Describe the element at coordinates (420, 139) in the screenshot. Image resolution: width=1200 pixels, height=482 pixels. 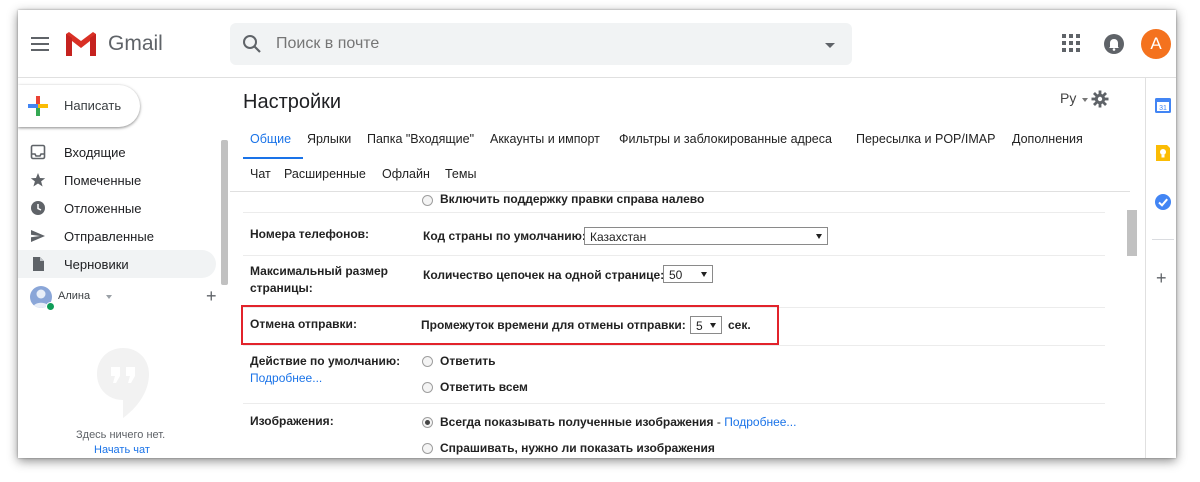
I see `tab-inbox: Папка "Входящие"` at that location.